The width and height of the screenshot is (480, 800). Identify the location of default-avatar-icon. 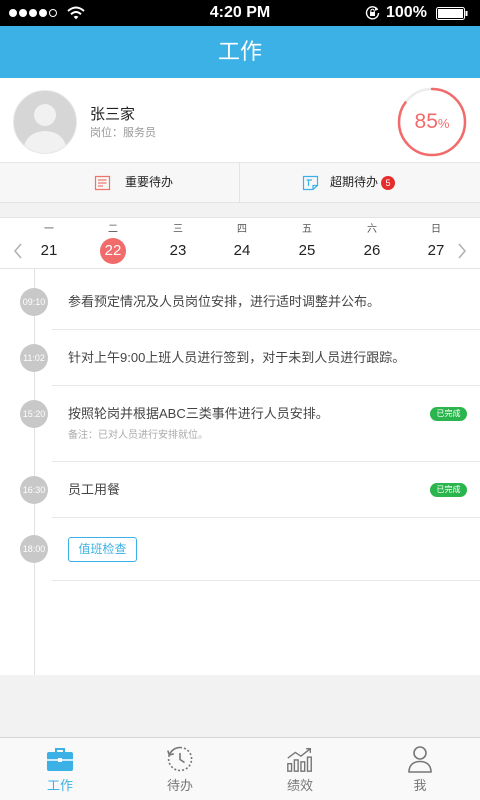
(45, 122).